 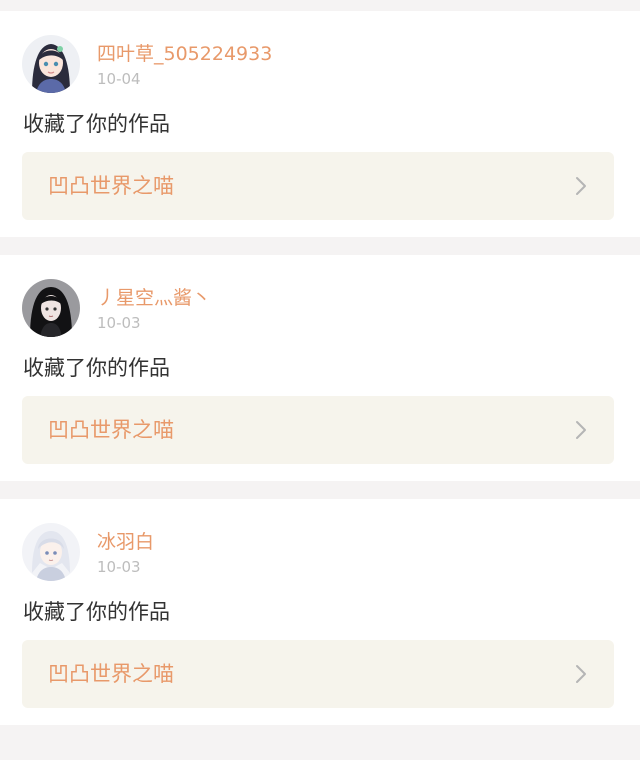 I want to click on timestamp: 10-04, so click(x=119, y=79).